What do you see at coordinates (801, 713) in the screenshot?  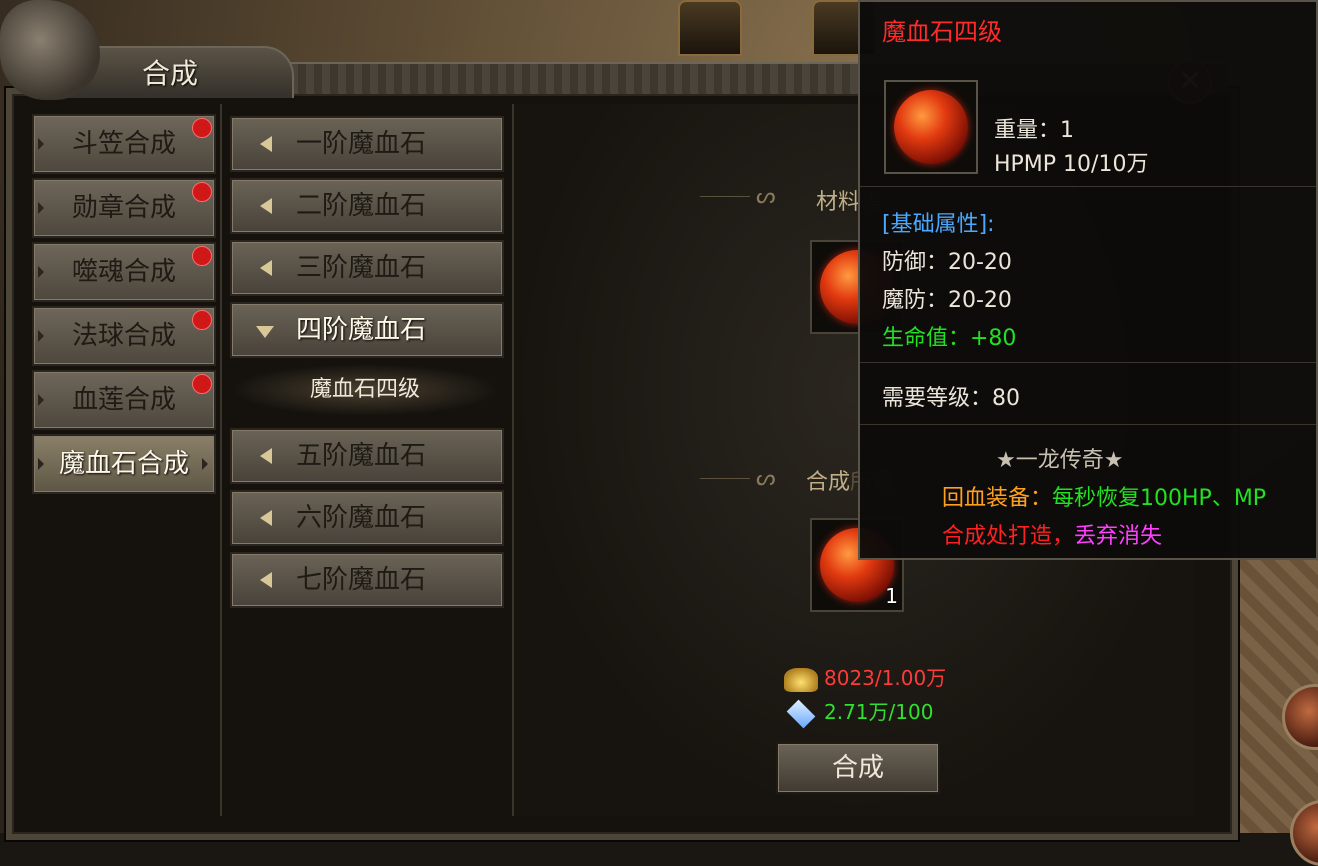 I see `diamond-icon` at bounding box center [801, 713].